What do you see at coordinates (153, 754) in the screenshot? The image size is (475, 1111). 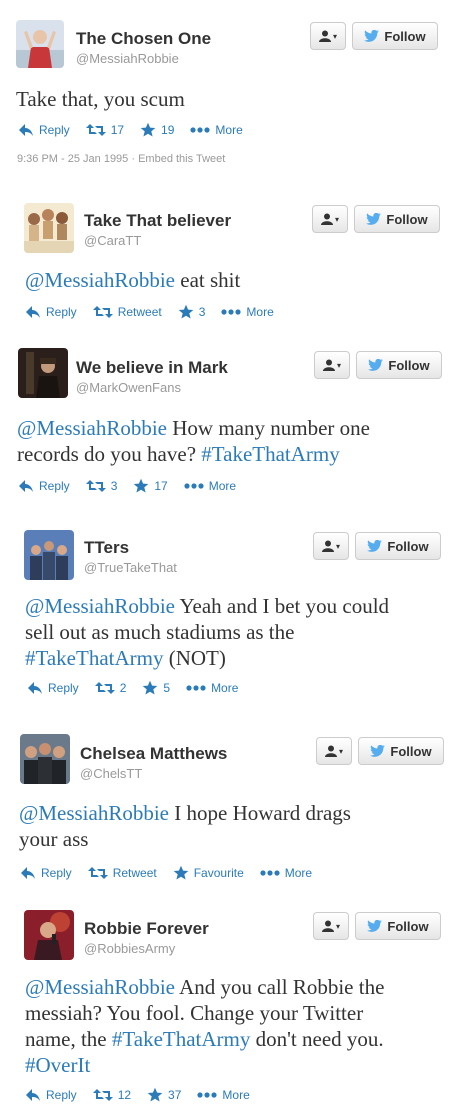 I see `display-name: Chelsea Matthews` at bounding box center [153, 754].